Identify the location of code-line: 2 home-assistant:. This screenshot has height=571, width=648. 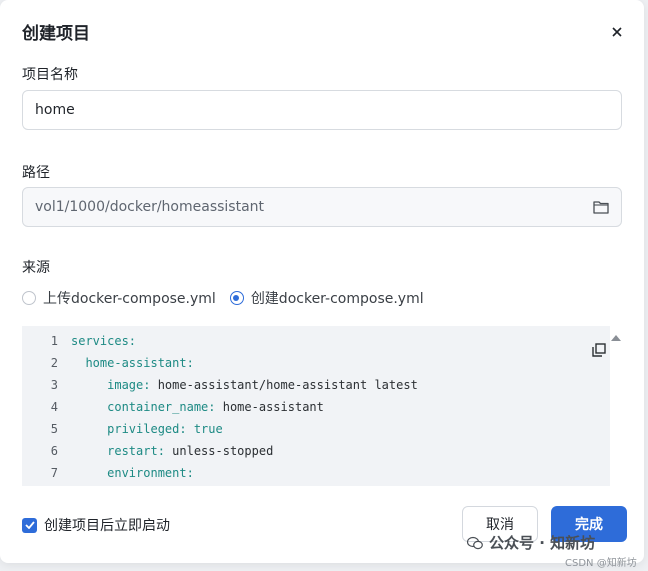
(316, 363).